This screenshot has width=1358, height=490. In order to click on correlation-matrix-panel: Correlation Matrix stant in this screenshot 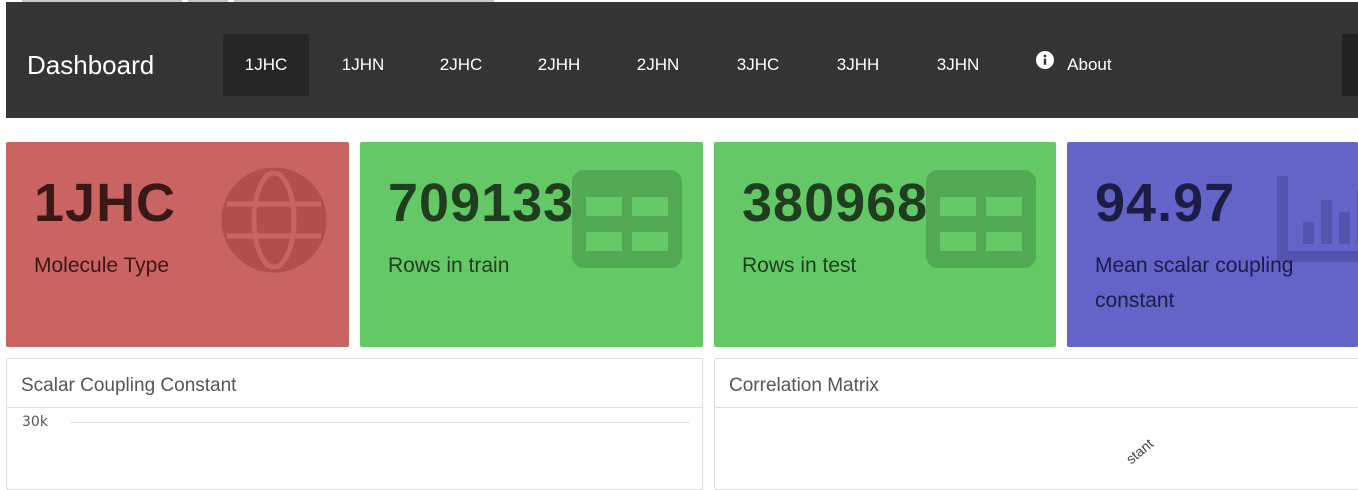, I will do `click(1036, 424)`.